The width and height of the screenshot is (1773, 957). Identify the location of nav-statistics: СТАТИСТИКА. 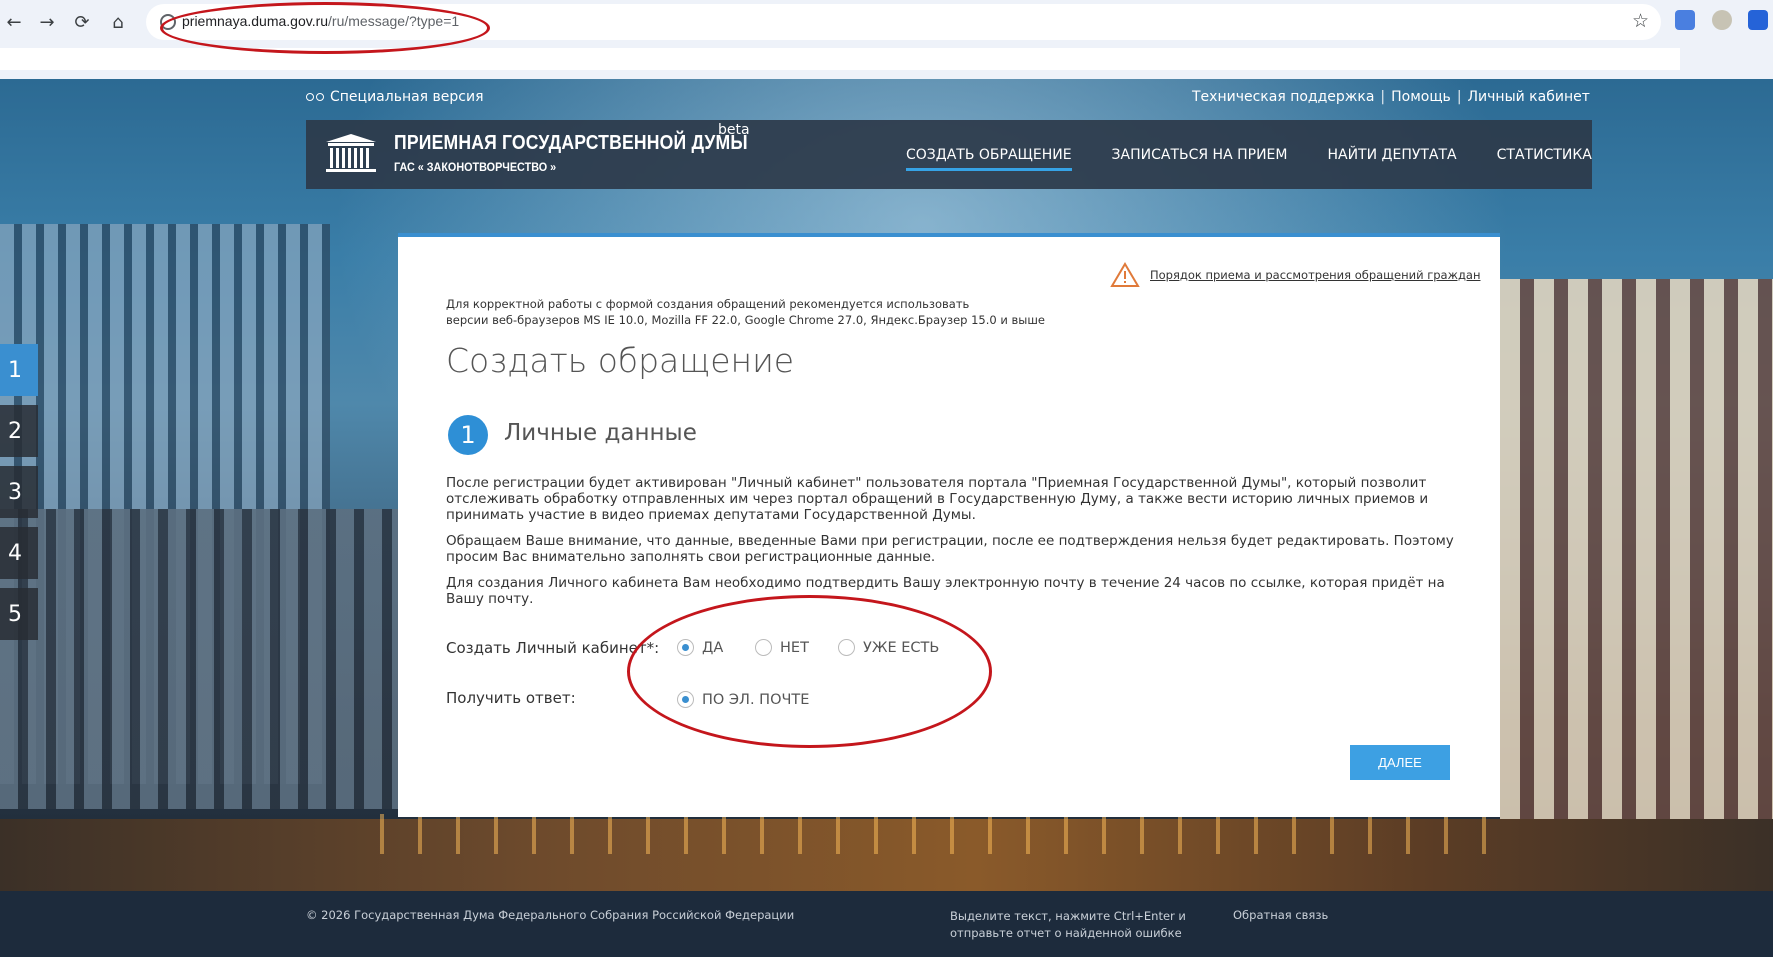
(1544, 155).